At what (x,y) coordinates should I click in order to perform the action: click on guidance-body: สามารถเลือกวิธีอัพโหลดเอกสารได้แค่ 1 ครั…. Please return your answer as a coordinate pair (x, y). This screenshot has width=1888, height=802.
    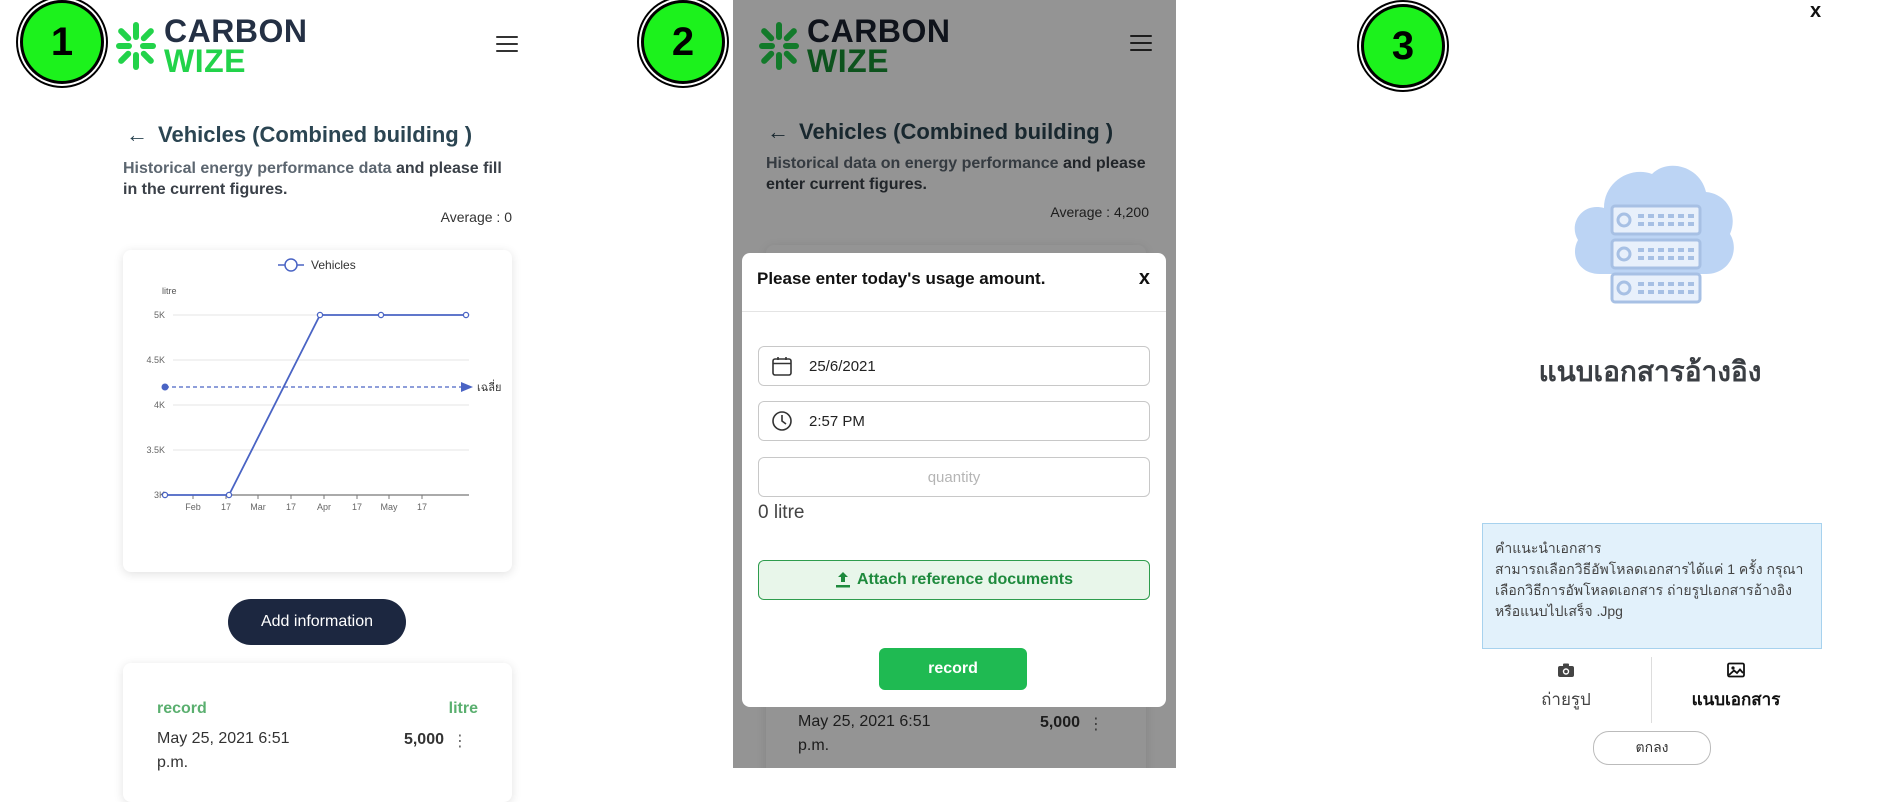
    Looking at the image, I should click on (1649, 590).